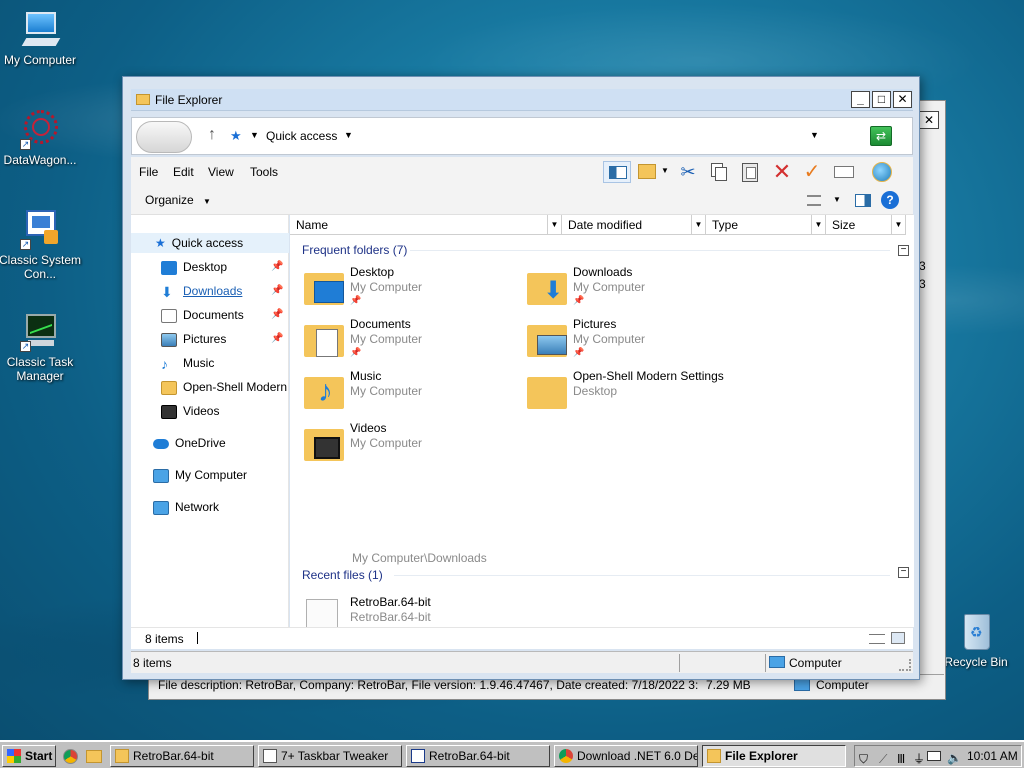 The image size is (1024, 768). What do you see at coordinates (648, 172) in the screenshot?
I see `folder-options-icon` at bounding box center [648, 172].